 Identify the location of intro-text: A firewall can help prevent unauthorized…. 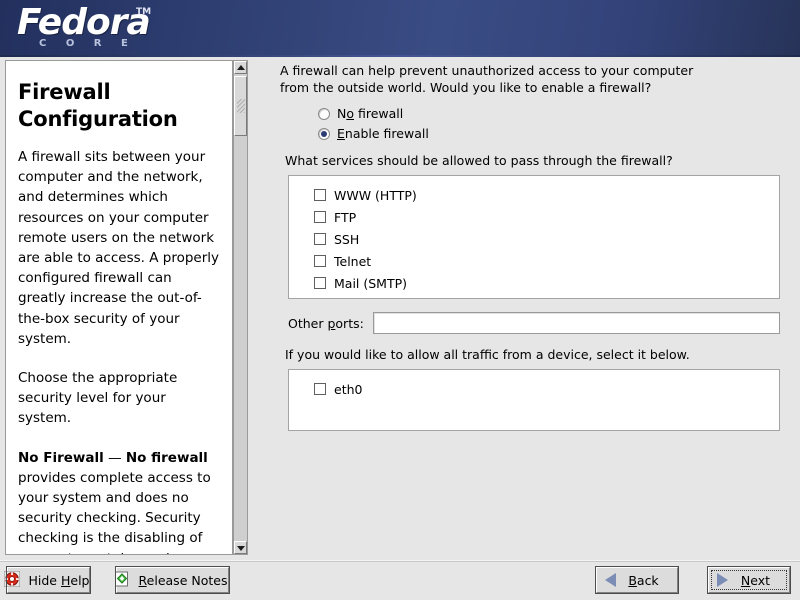
(487, 79).